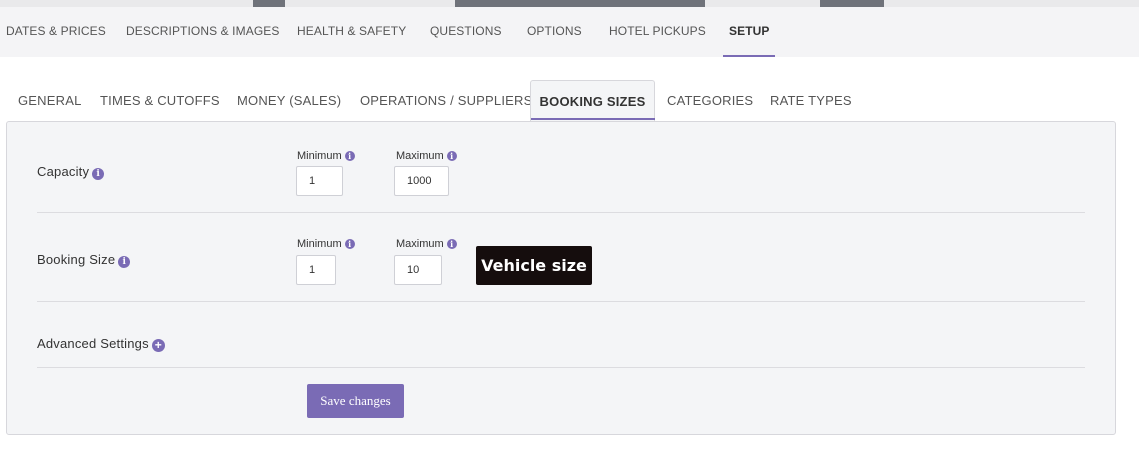  What do you see at coordinates (316, 270) in the screenshot?
I see `booking-size-min-input: 1` at bounding box center [316, 270].